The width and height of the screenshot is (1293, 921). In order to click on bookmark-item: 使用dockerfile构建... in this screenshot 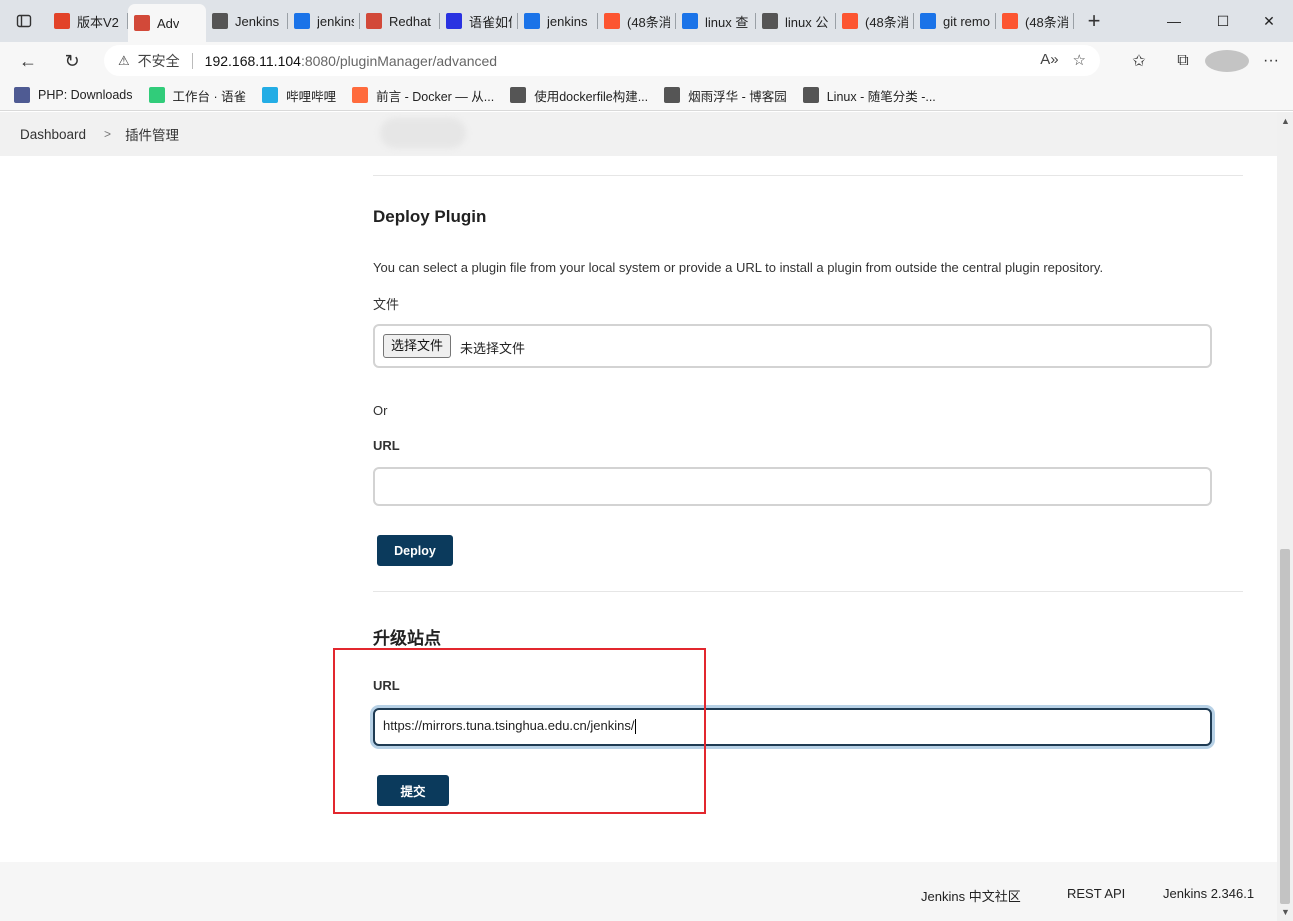, I will do `click(579, 95)`.